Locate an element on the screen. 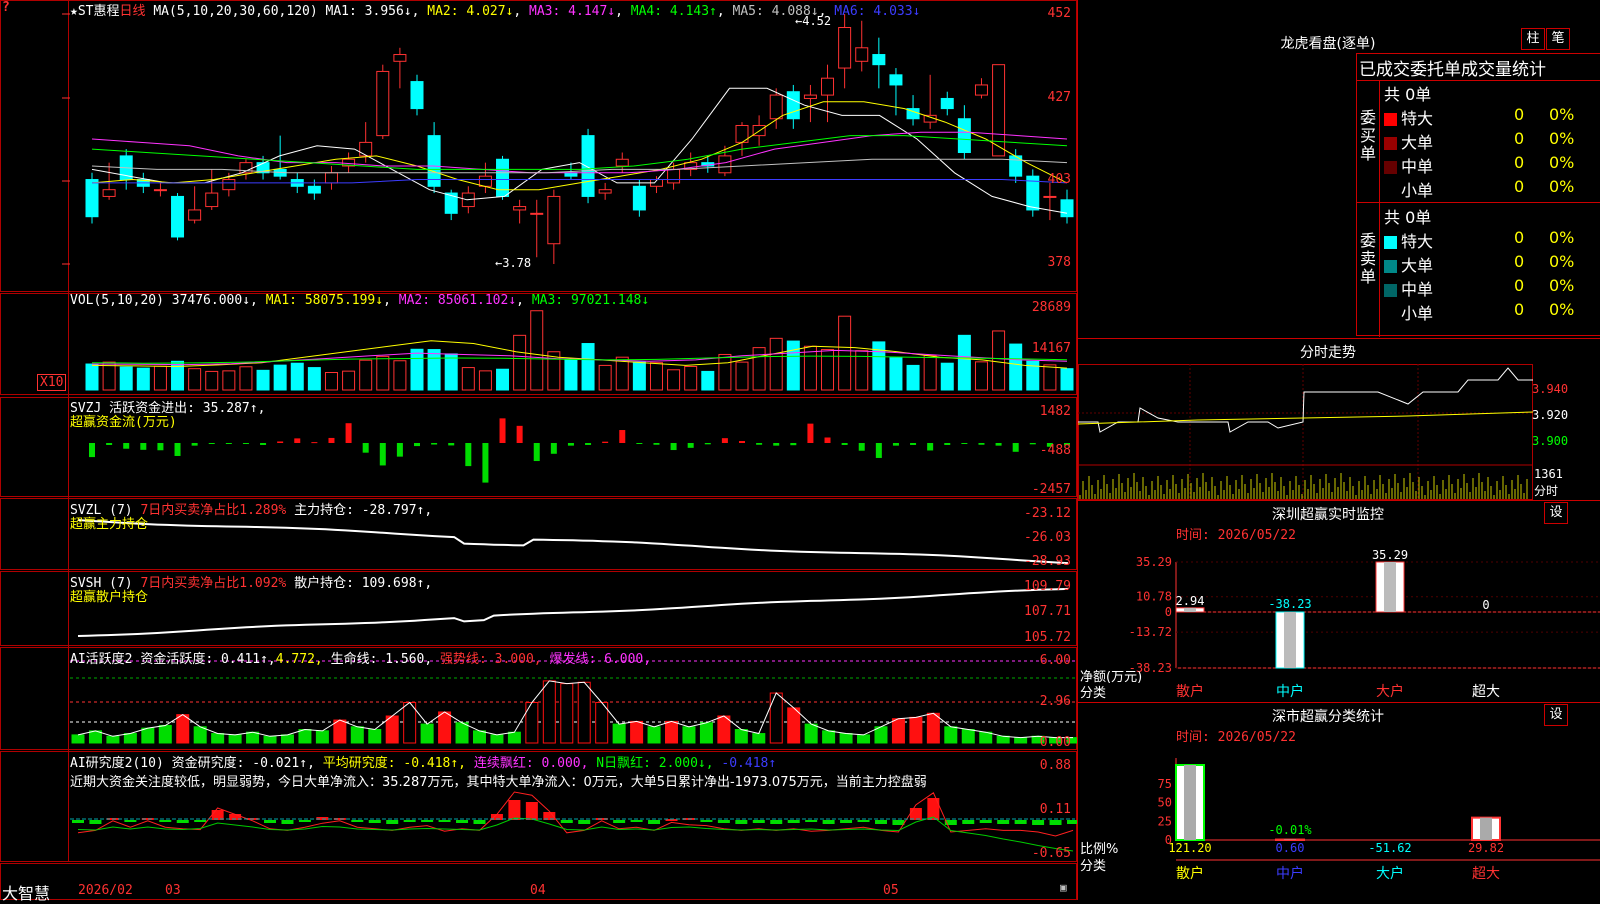 This screenshot has width=1600, height=904. ma-line is located at coordinates (579, 181).